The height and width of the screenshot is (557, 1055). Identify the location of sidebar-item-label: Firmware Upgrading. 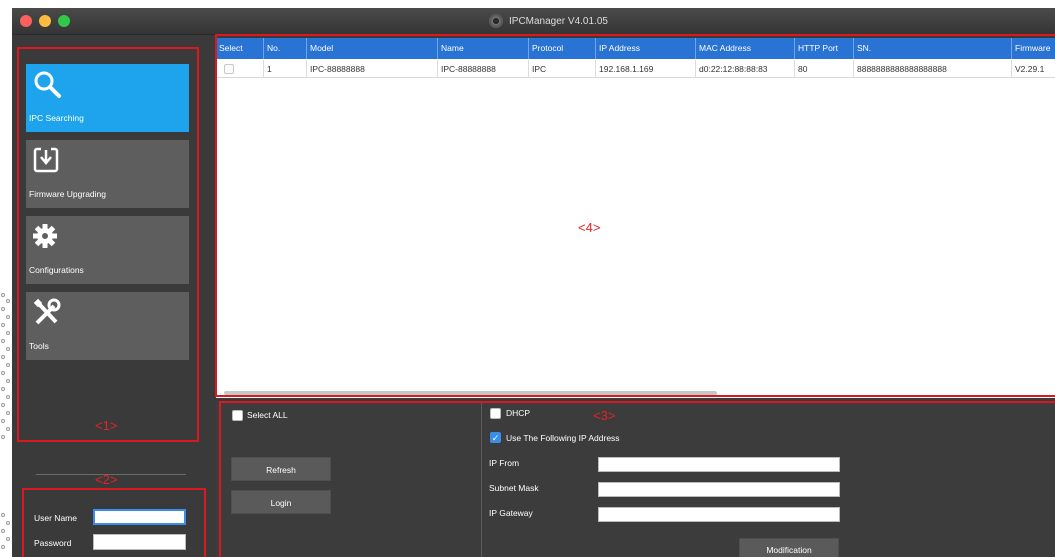
(67, 194).